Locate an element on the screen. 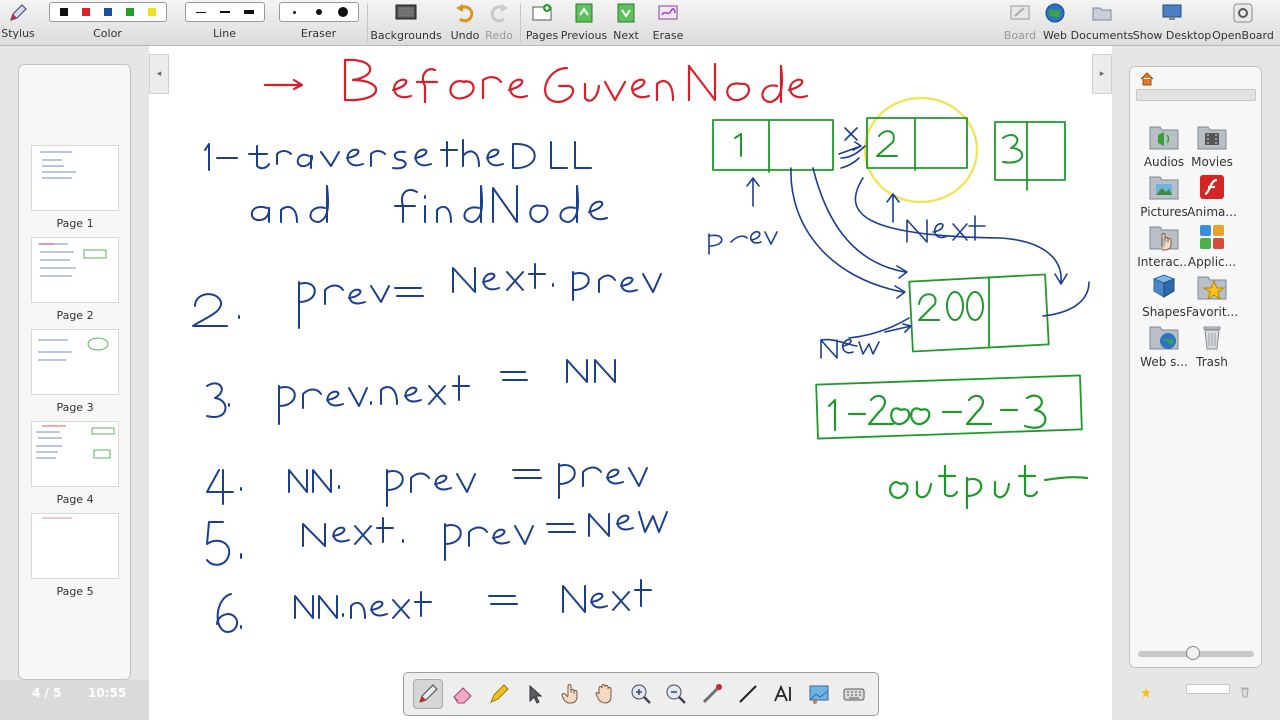 Image resolution: width=1280 pixels, height=720 pixels. library-item-label: Audios is located at coordinates (1164, 162).